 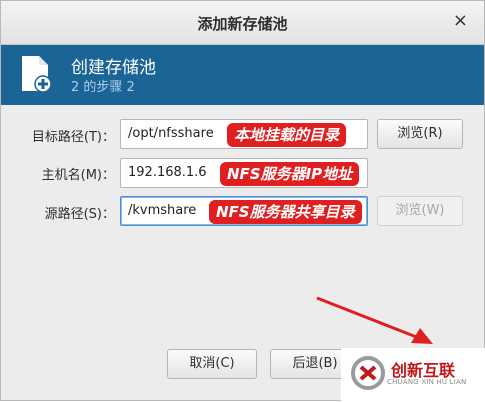 I want to click on browse-target-button: 浏览(R), so click(x=420, y=134).